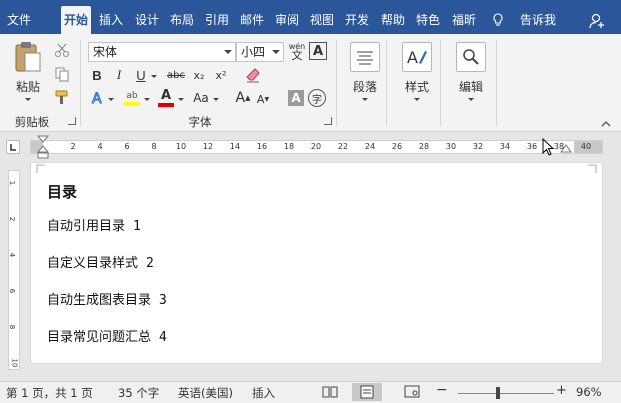  Describe the element at coordinates (19, 20) in the screenshot. I see `tab-0: 文件` at that location.